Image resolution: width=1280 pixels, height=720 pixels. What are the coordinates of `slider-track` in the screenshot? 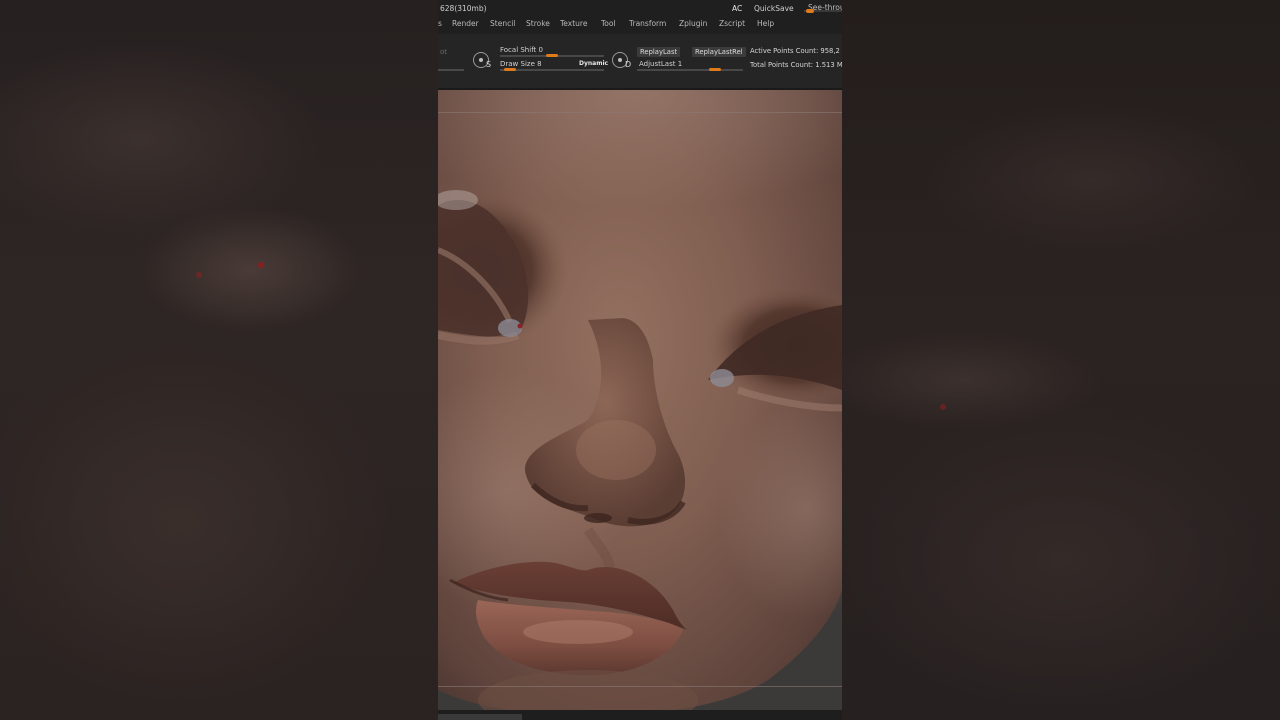 It's located at (451, 70).